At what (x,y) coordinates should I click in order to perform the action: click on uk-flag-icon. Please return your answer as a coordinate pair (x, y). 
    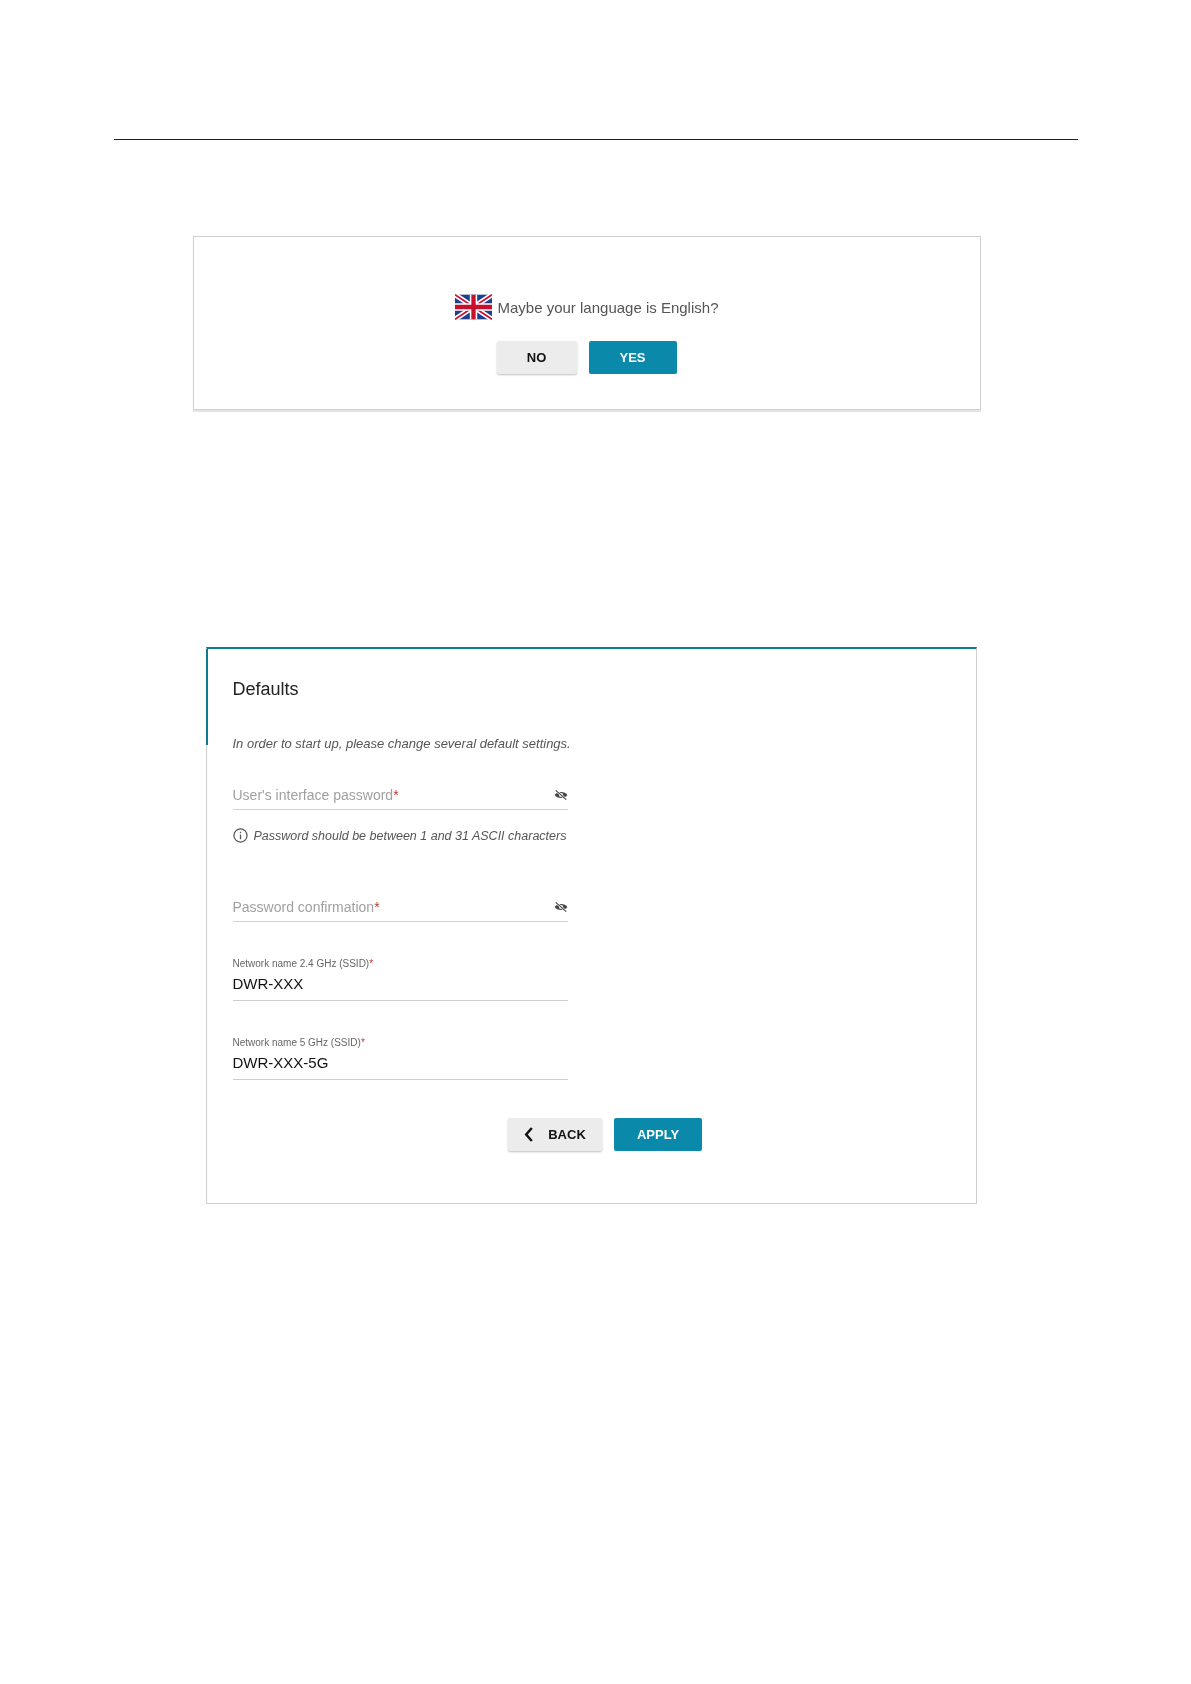
    Looking at the image, I should click on (473, 307).